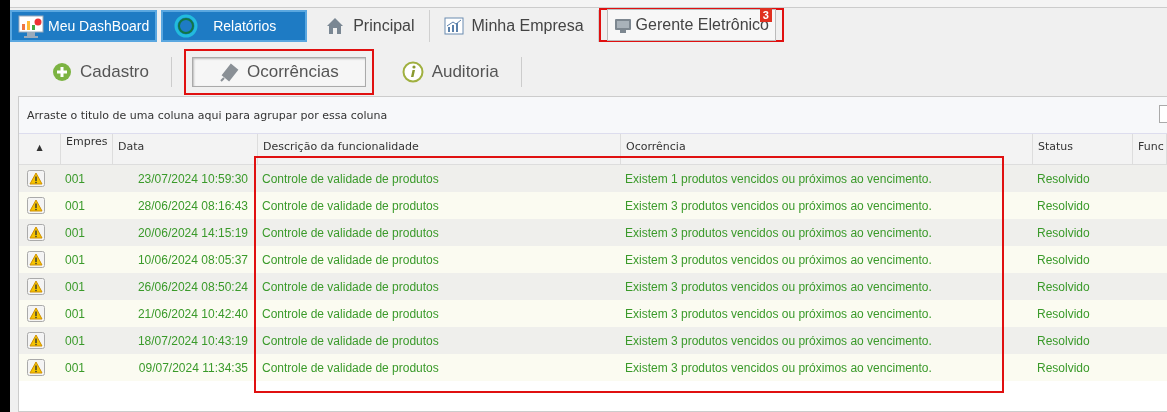 Image resolution: width=1167 pixels, height=412 pixels. Describe the element at coordinates (185, 149) in the screenshot. I see `column-header: Data` at that location.